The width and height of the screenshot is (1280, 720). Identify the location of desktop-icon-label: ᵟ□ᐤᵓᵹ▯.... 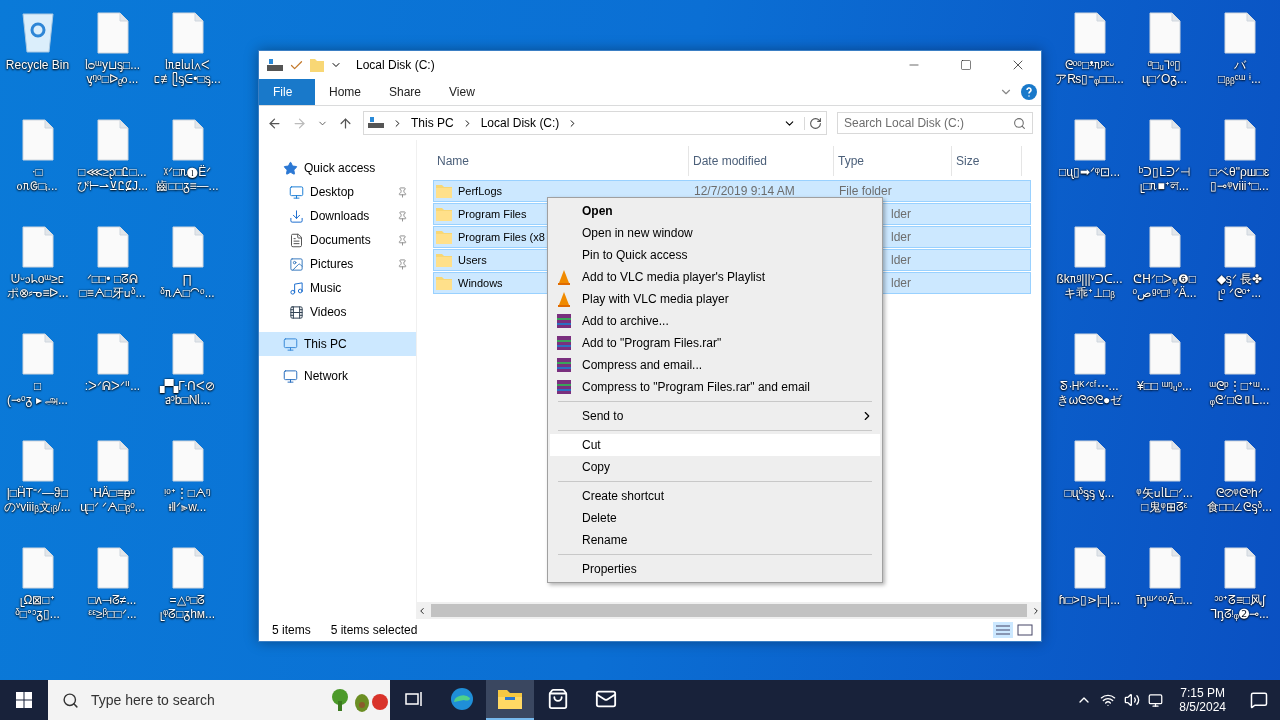
(37, 614).